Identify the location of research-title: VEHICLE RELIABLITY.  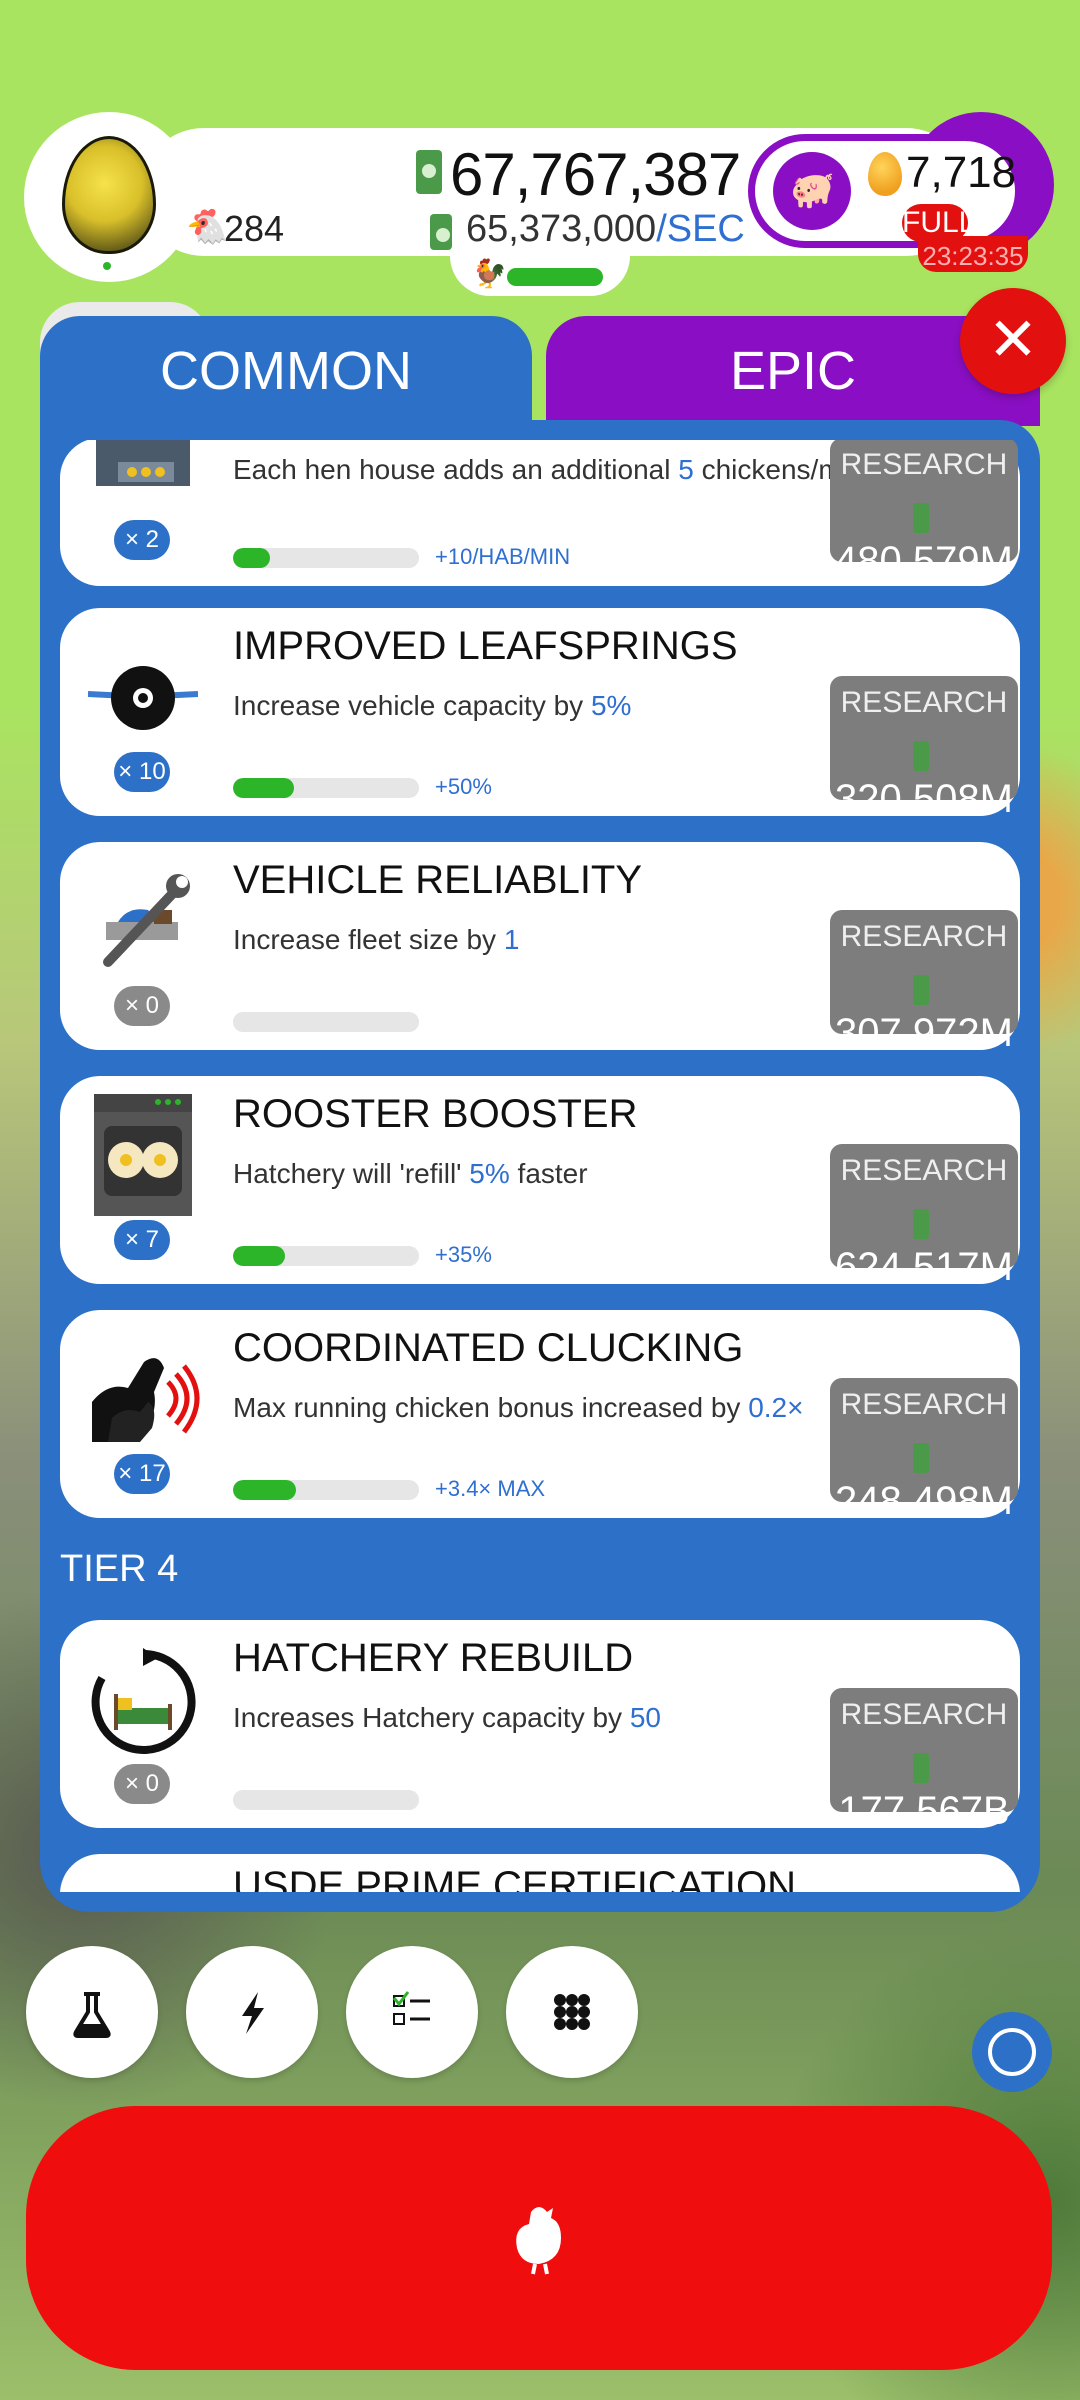
(438, 880).